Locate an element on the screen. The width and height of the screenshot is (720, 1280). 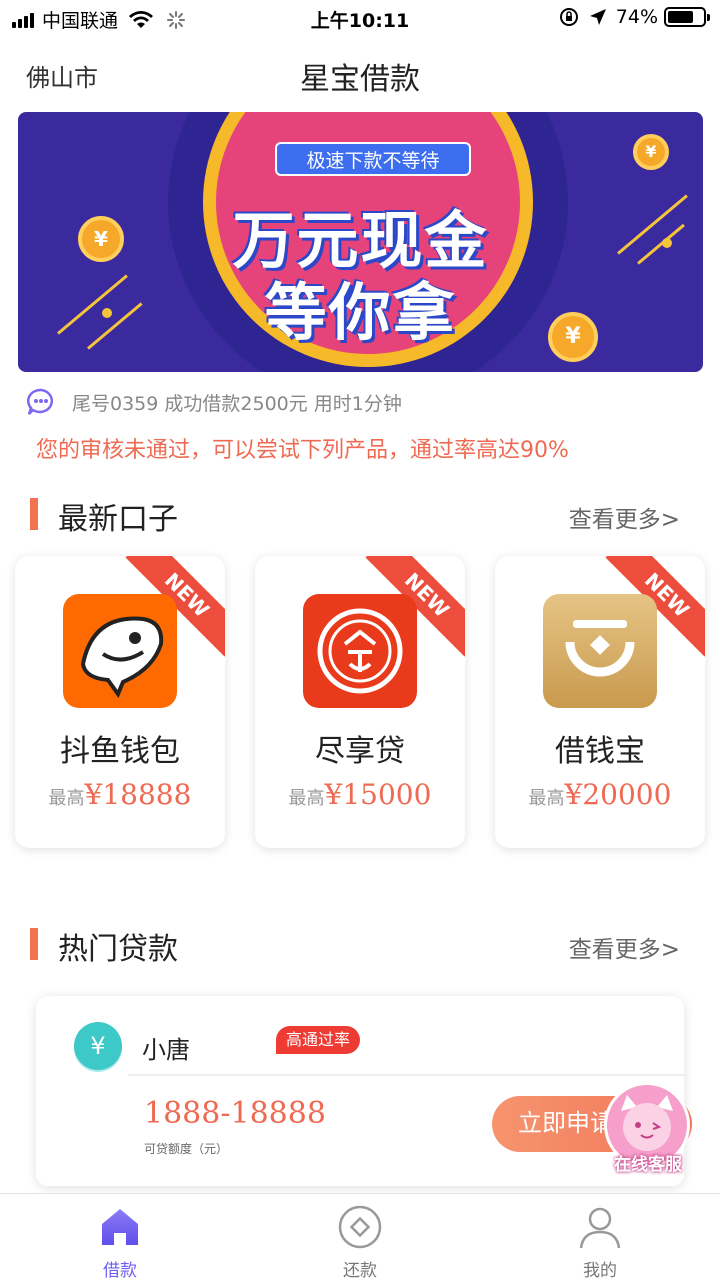
product-card: NEW 借钱宝 最高¥20000 is located at coordinates (600, 702).